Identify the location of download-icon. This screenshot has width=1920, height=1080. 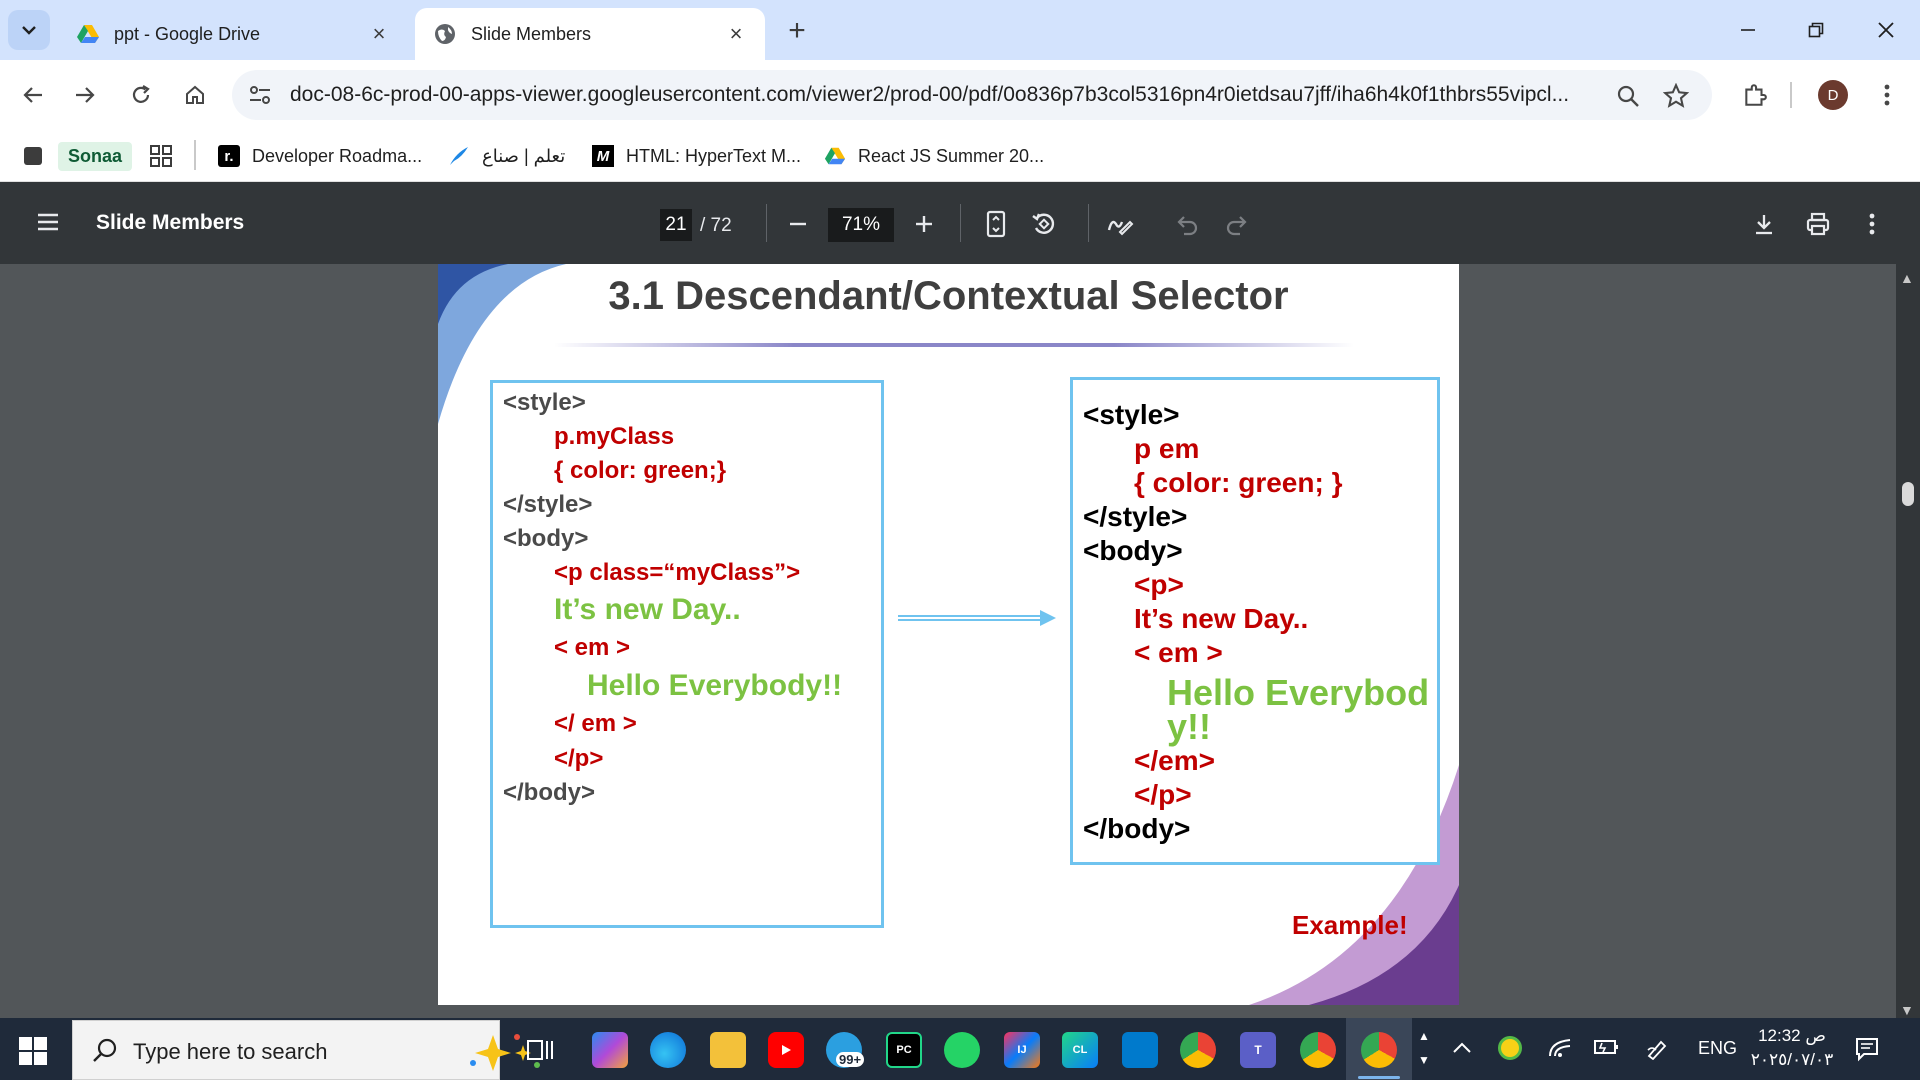
(1764, 225).